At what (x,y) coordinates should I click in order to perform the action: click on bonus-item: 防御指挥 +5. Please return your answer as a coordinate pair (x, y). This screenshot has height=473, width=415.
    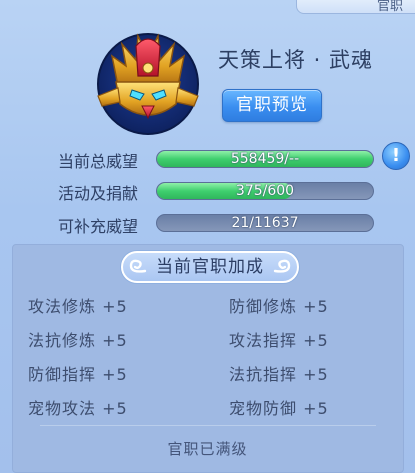
    Looking at the image, I should click on (78, 374).